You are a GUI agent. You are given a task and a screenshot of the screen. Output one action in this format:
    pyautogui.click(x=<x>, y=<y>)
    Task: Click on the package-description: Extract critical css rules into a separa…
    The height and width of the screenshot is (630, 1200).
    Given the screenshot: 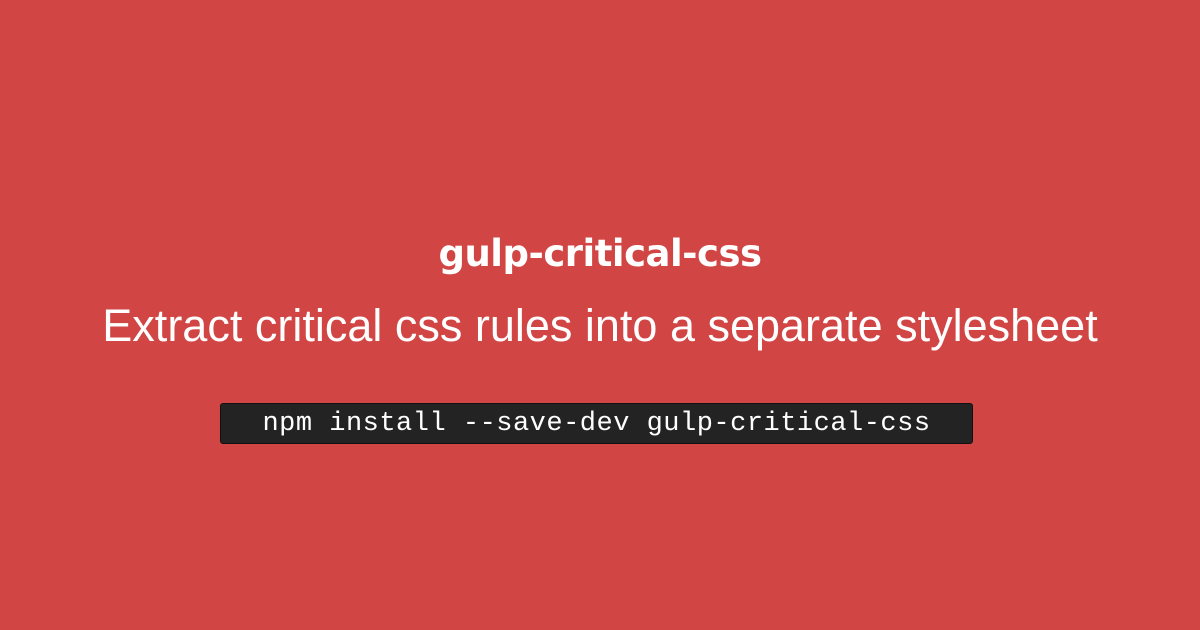 What is the action you would take?
    pyautogui.click(x=600, y=325)
    